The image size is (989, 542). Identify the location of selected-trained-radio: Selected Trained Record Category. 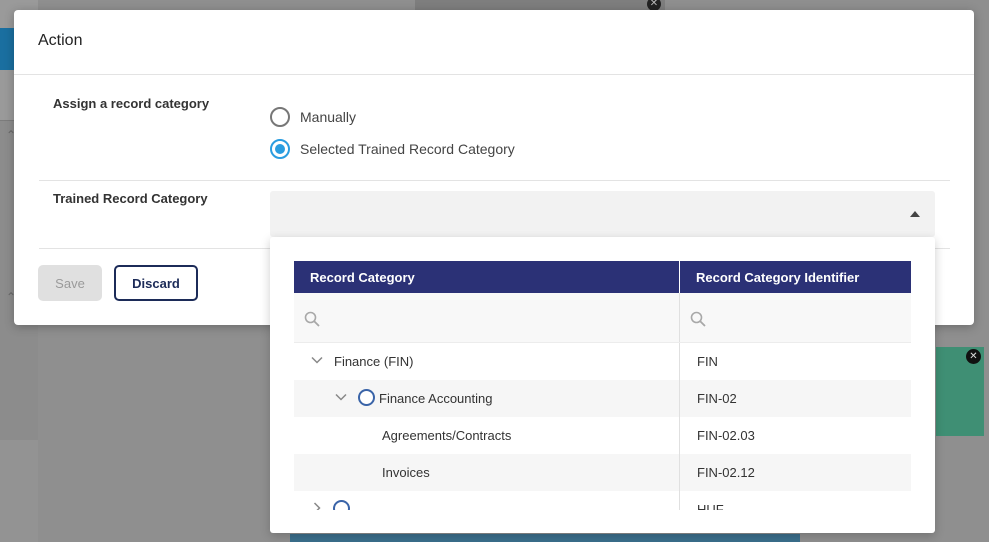
(392, 149).